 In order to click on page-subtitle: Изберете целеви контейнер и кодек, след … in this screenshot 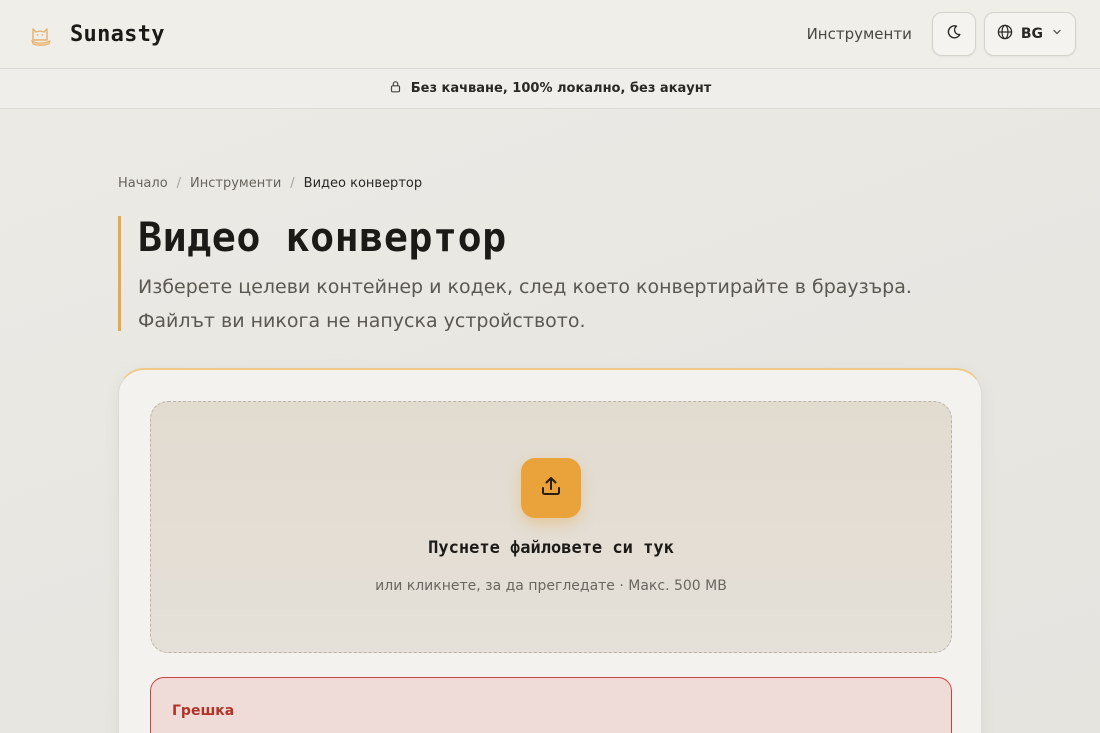, I will do `click(525, 304)`.